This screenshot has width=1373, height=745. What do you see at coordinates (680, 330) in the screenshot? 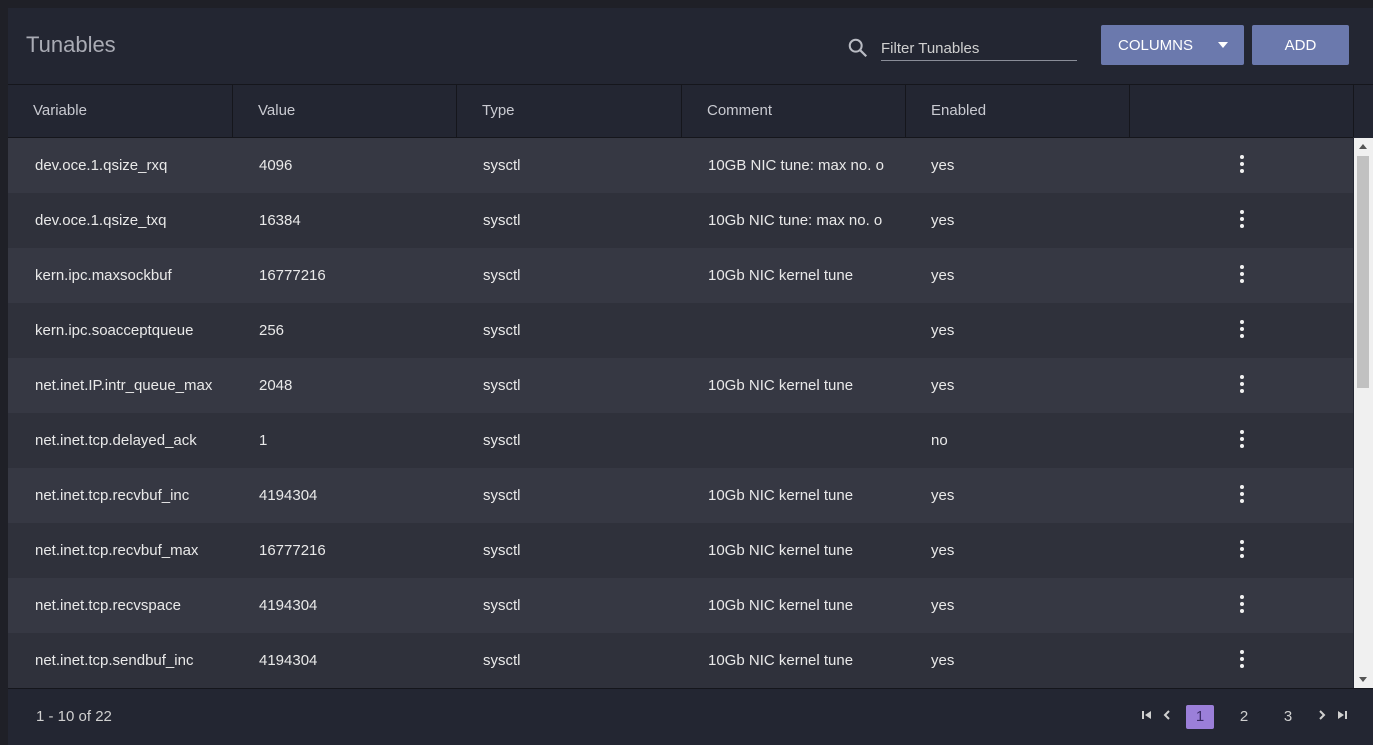
I see `table-row: kern.ipc.soacceptqueue 256 sysctl yes` at bounding box center [680, 330].